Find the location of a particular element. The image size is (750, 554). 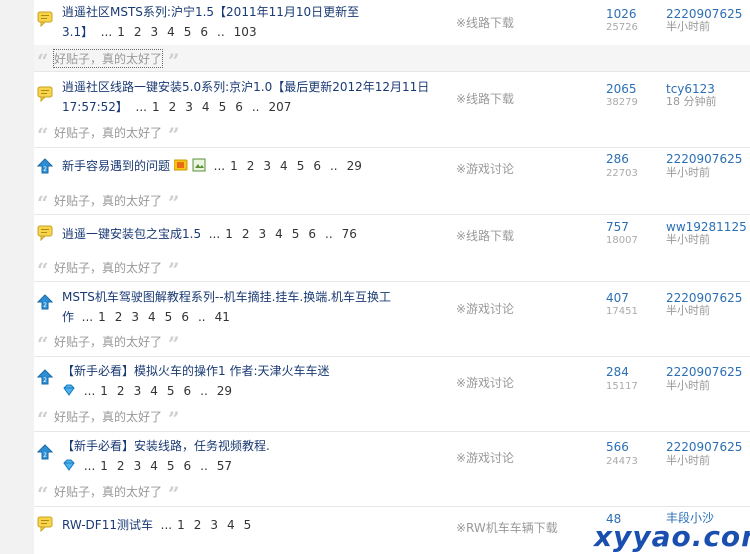

forum-link: ※RW机车车辆下载 is located at coordinates (507, 527).